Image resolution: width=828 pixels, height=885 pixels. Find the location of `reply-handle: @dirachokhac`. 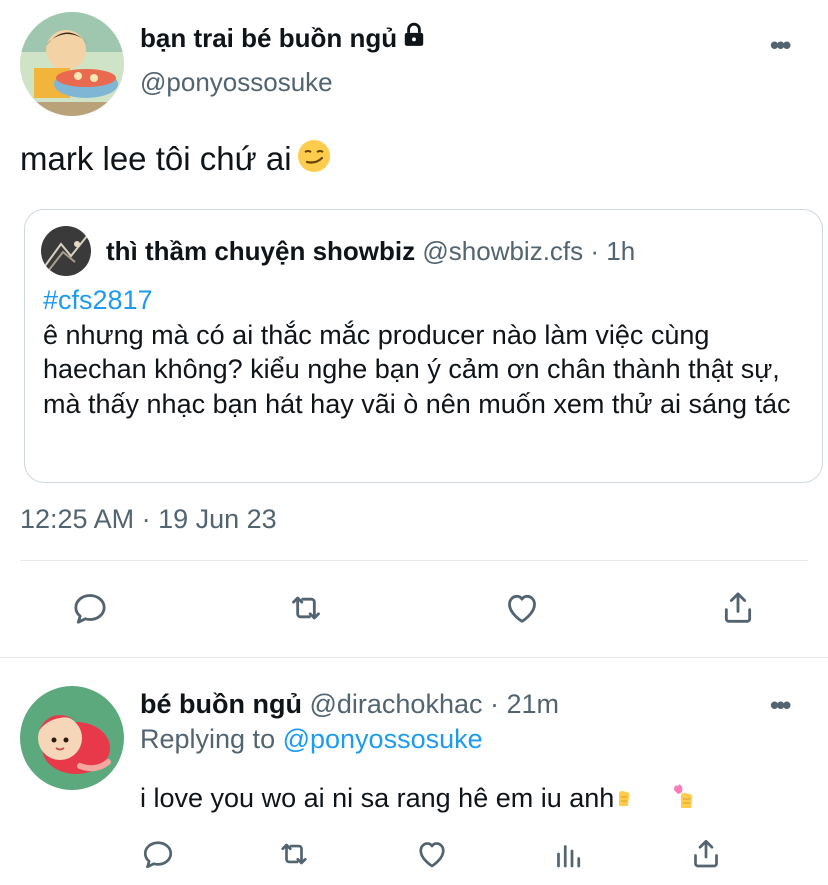

reply-handle: @dirachokhac is located at coordinates (395, 704).